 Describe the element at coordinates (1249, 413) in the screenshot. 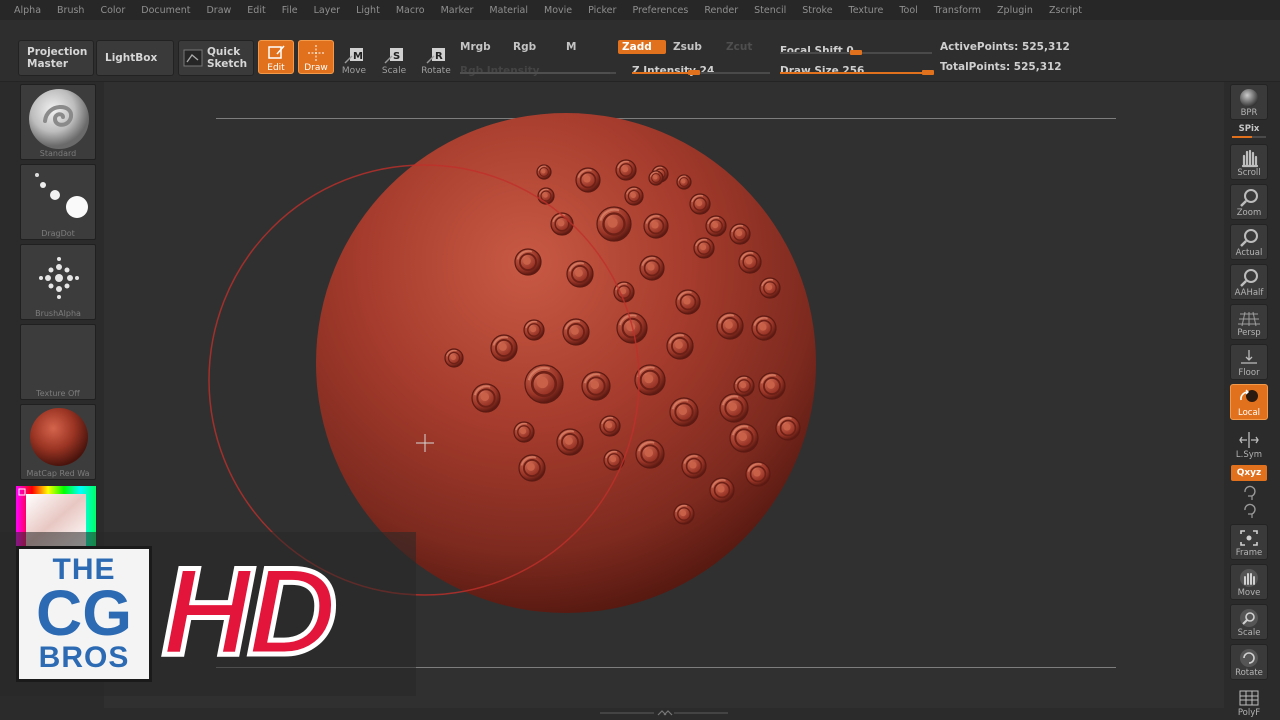

I see `local-label: Local` at that location.